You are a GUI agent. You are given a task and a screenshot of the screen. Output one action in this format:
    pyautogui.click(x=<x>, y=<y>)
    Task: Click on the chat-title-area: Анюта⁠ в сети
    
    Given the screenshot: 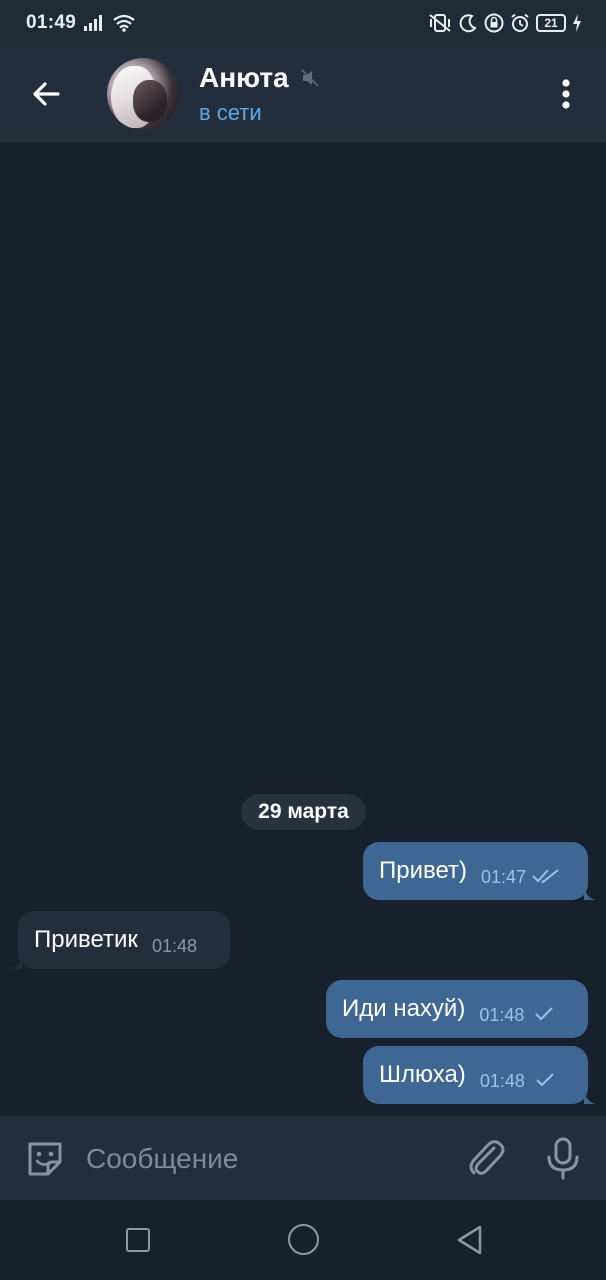 What is the action you would take?
    pyautogui.click(x=259, y=94)
    